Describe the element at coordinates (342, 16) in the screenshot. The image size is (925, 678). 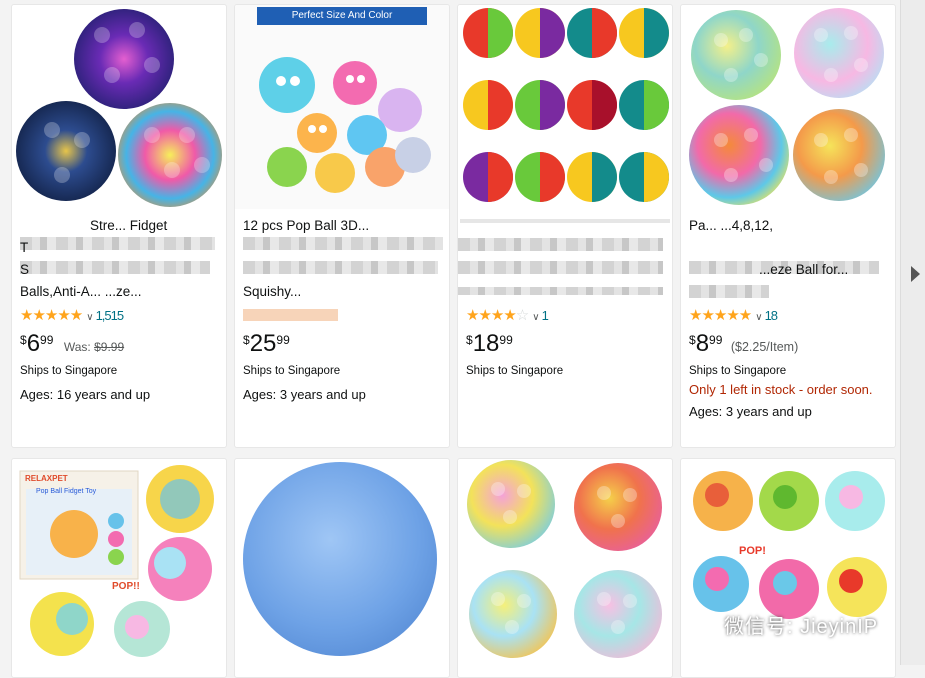
I see `promo-banner: Perfect Size And Color` at that location.